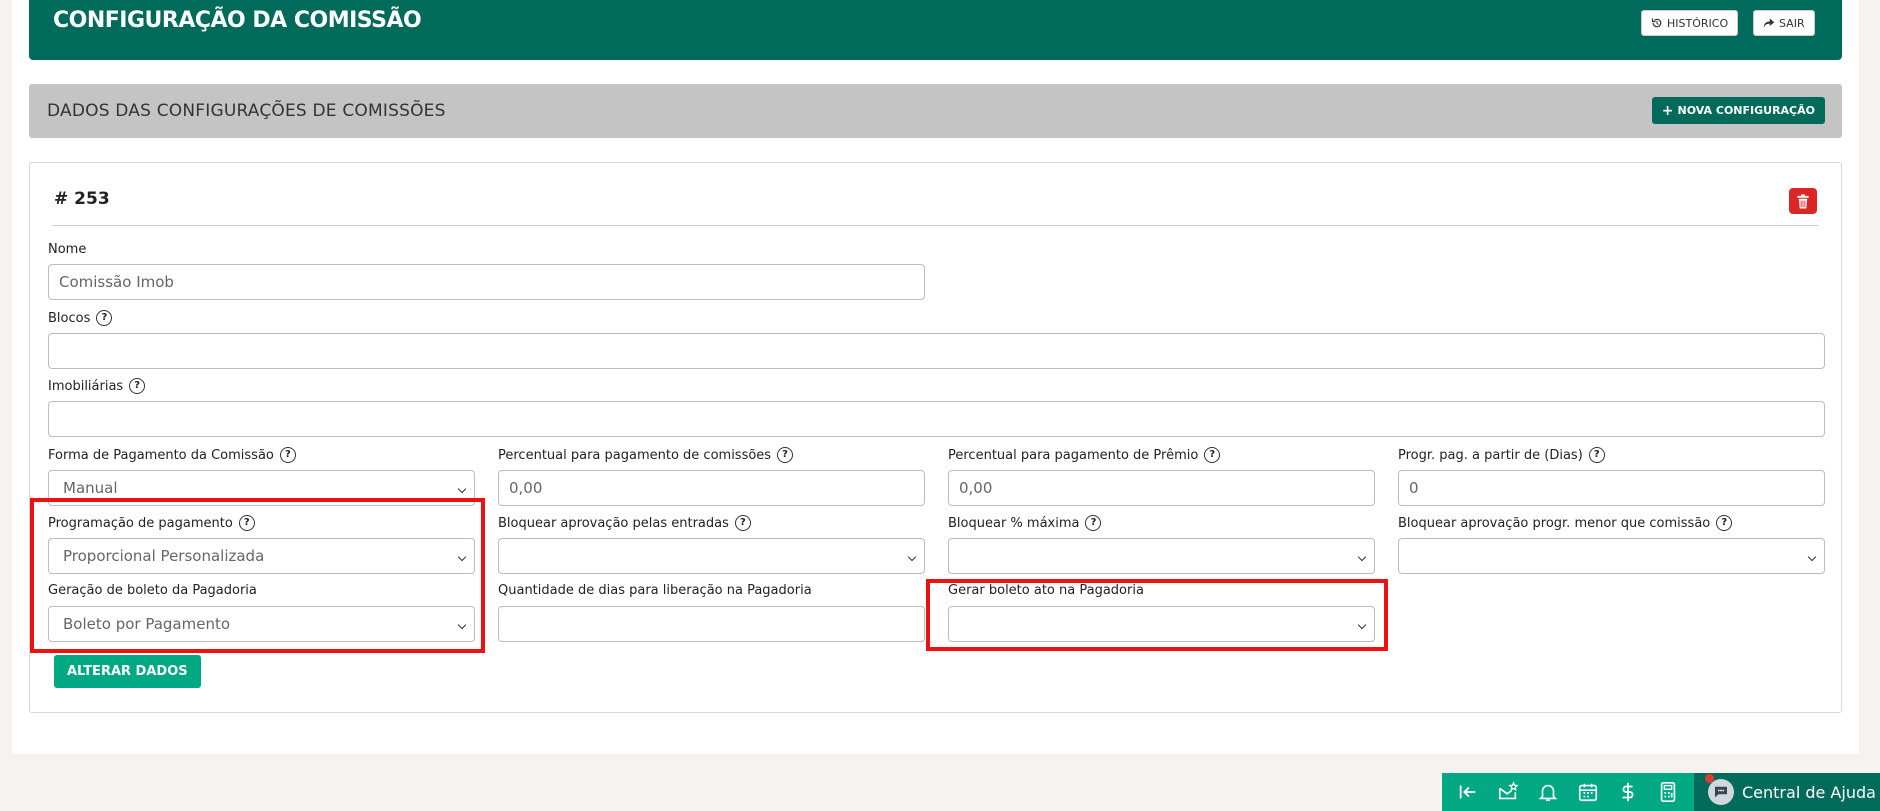  What do you see at coordinates (1611, 488) in the screenshot?
I see `progr-dias-input: 0` at bounding box center [1611, 488].